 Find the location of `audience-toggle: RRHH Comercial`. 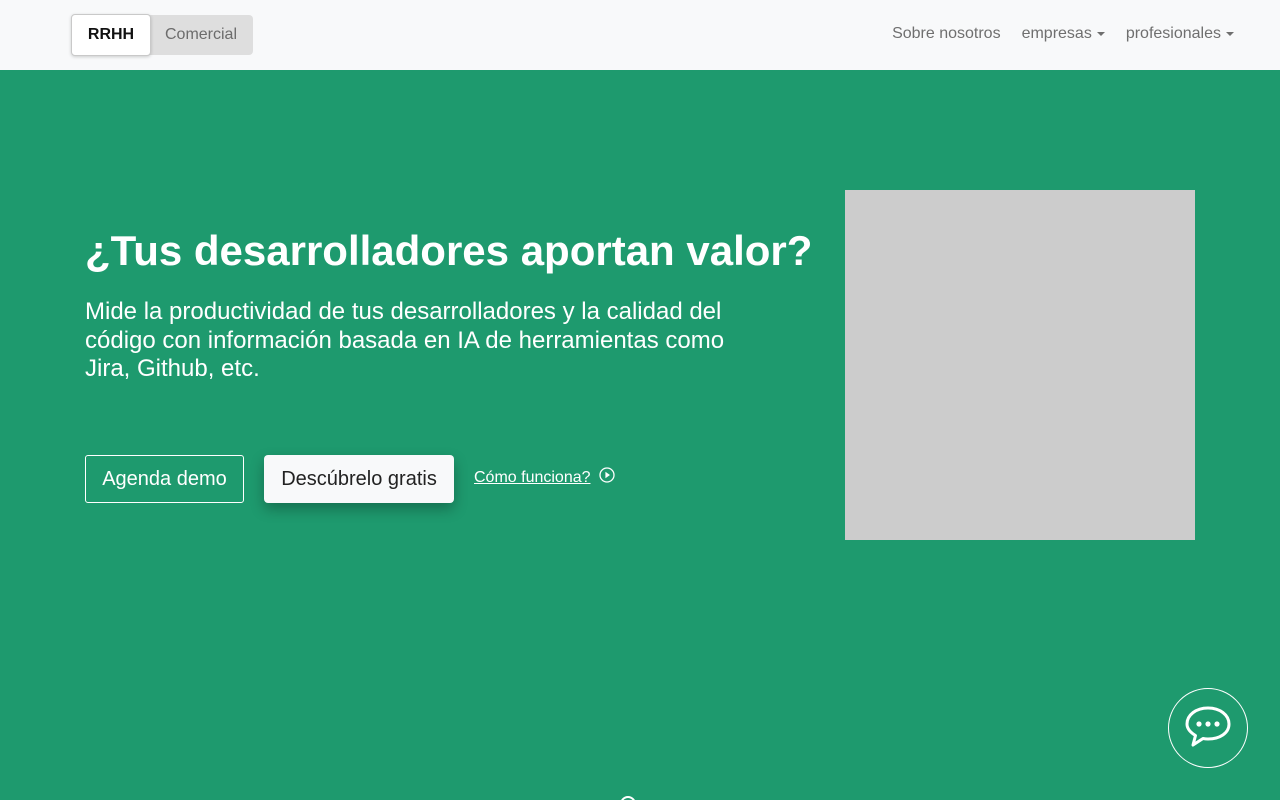

audience-toggle: RRHH Comercial is located at coordinates (162, 35).